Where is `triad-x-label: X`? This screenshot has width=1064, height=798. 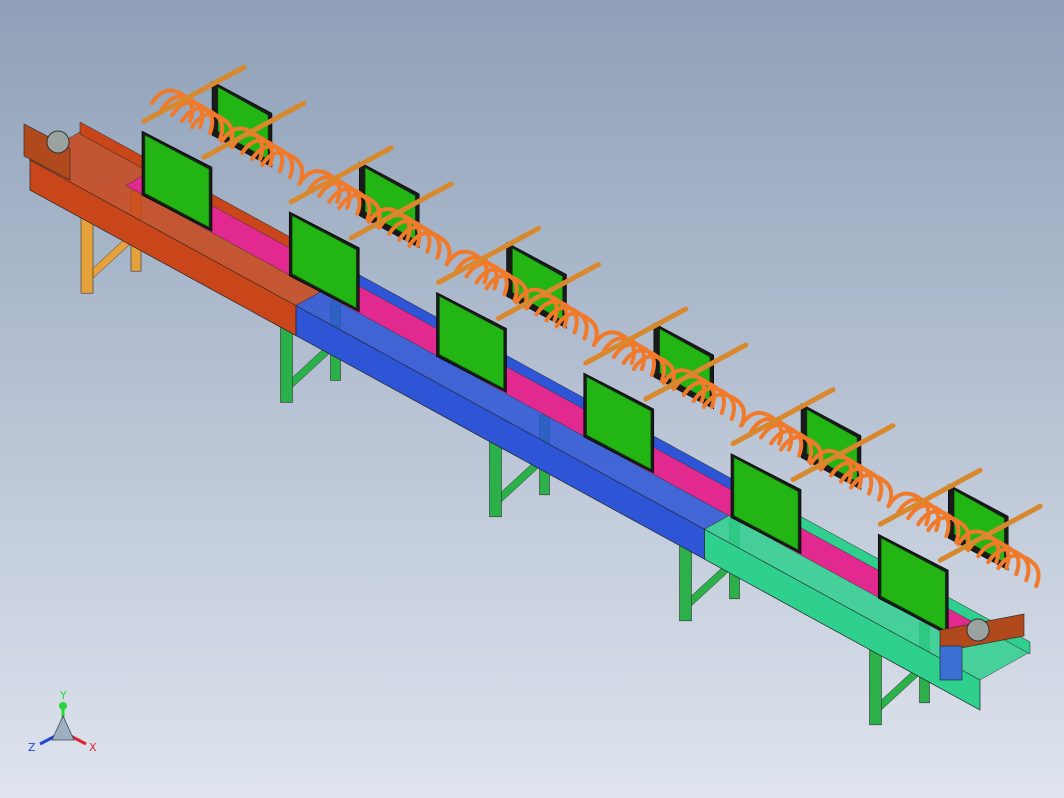 triad-x-label: X is located at coordinates (93, 747).